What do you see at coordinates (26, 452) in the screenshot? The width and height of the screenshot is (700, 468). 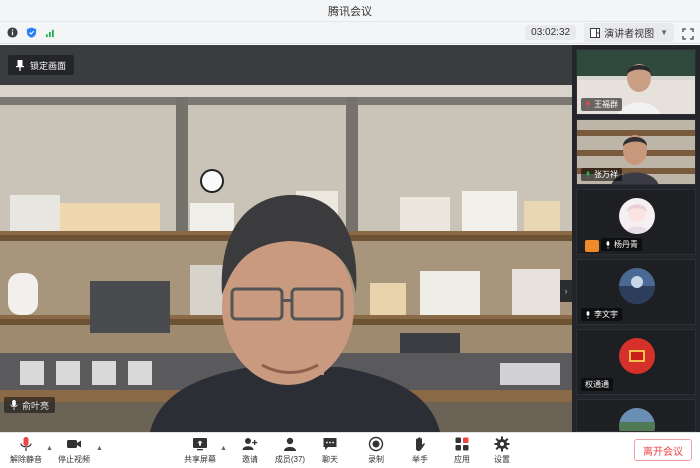 I see `unmute-button: 解除静音` at bounding box center [26, 452].